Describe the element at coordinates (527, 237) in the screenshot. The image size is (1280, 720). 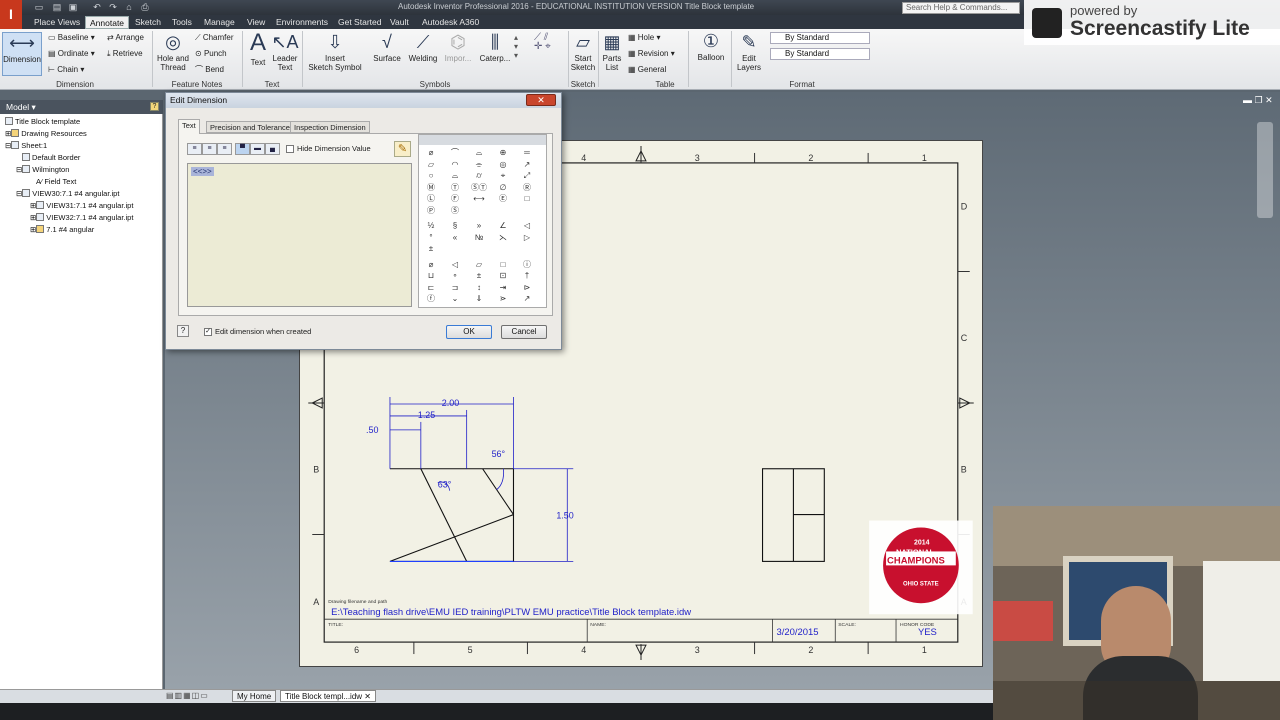
I see `symbol-button: ▷` at that location.